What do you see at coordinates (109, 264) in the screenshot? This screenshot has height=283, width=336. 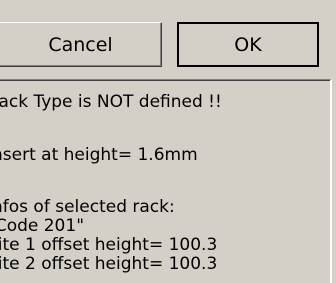 I see `site-2-offset-text: Site 2 offset height= 100.3` at bounding box center [109, 264].